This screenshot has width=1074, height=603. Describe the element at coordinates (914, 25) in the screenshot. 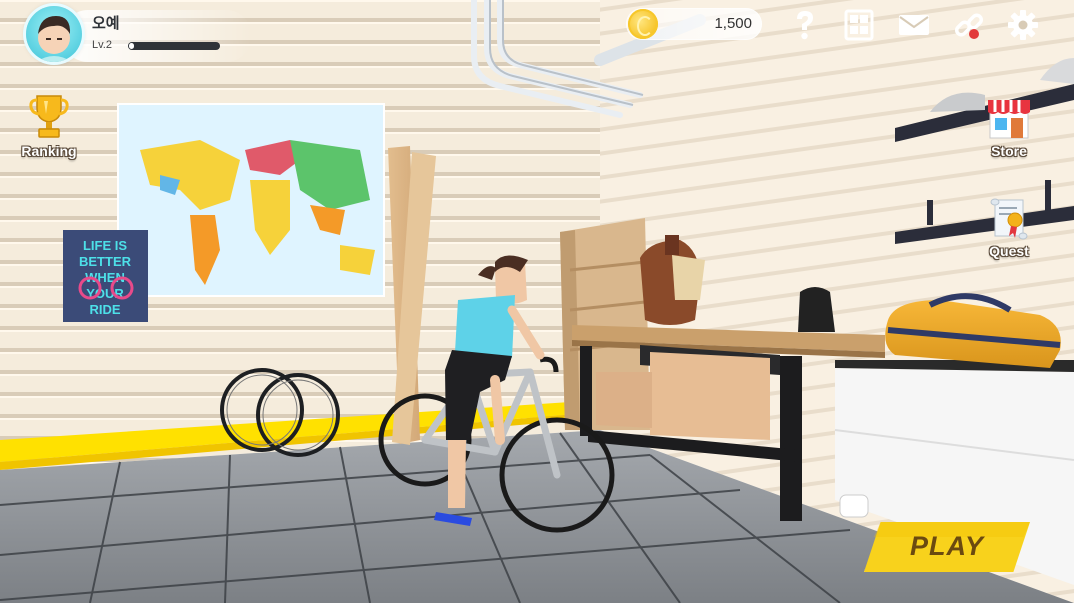

I see `mail-icon` at that location.